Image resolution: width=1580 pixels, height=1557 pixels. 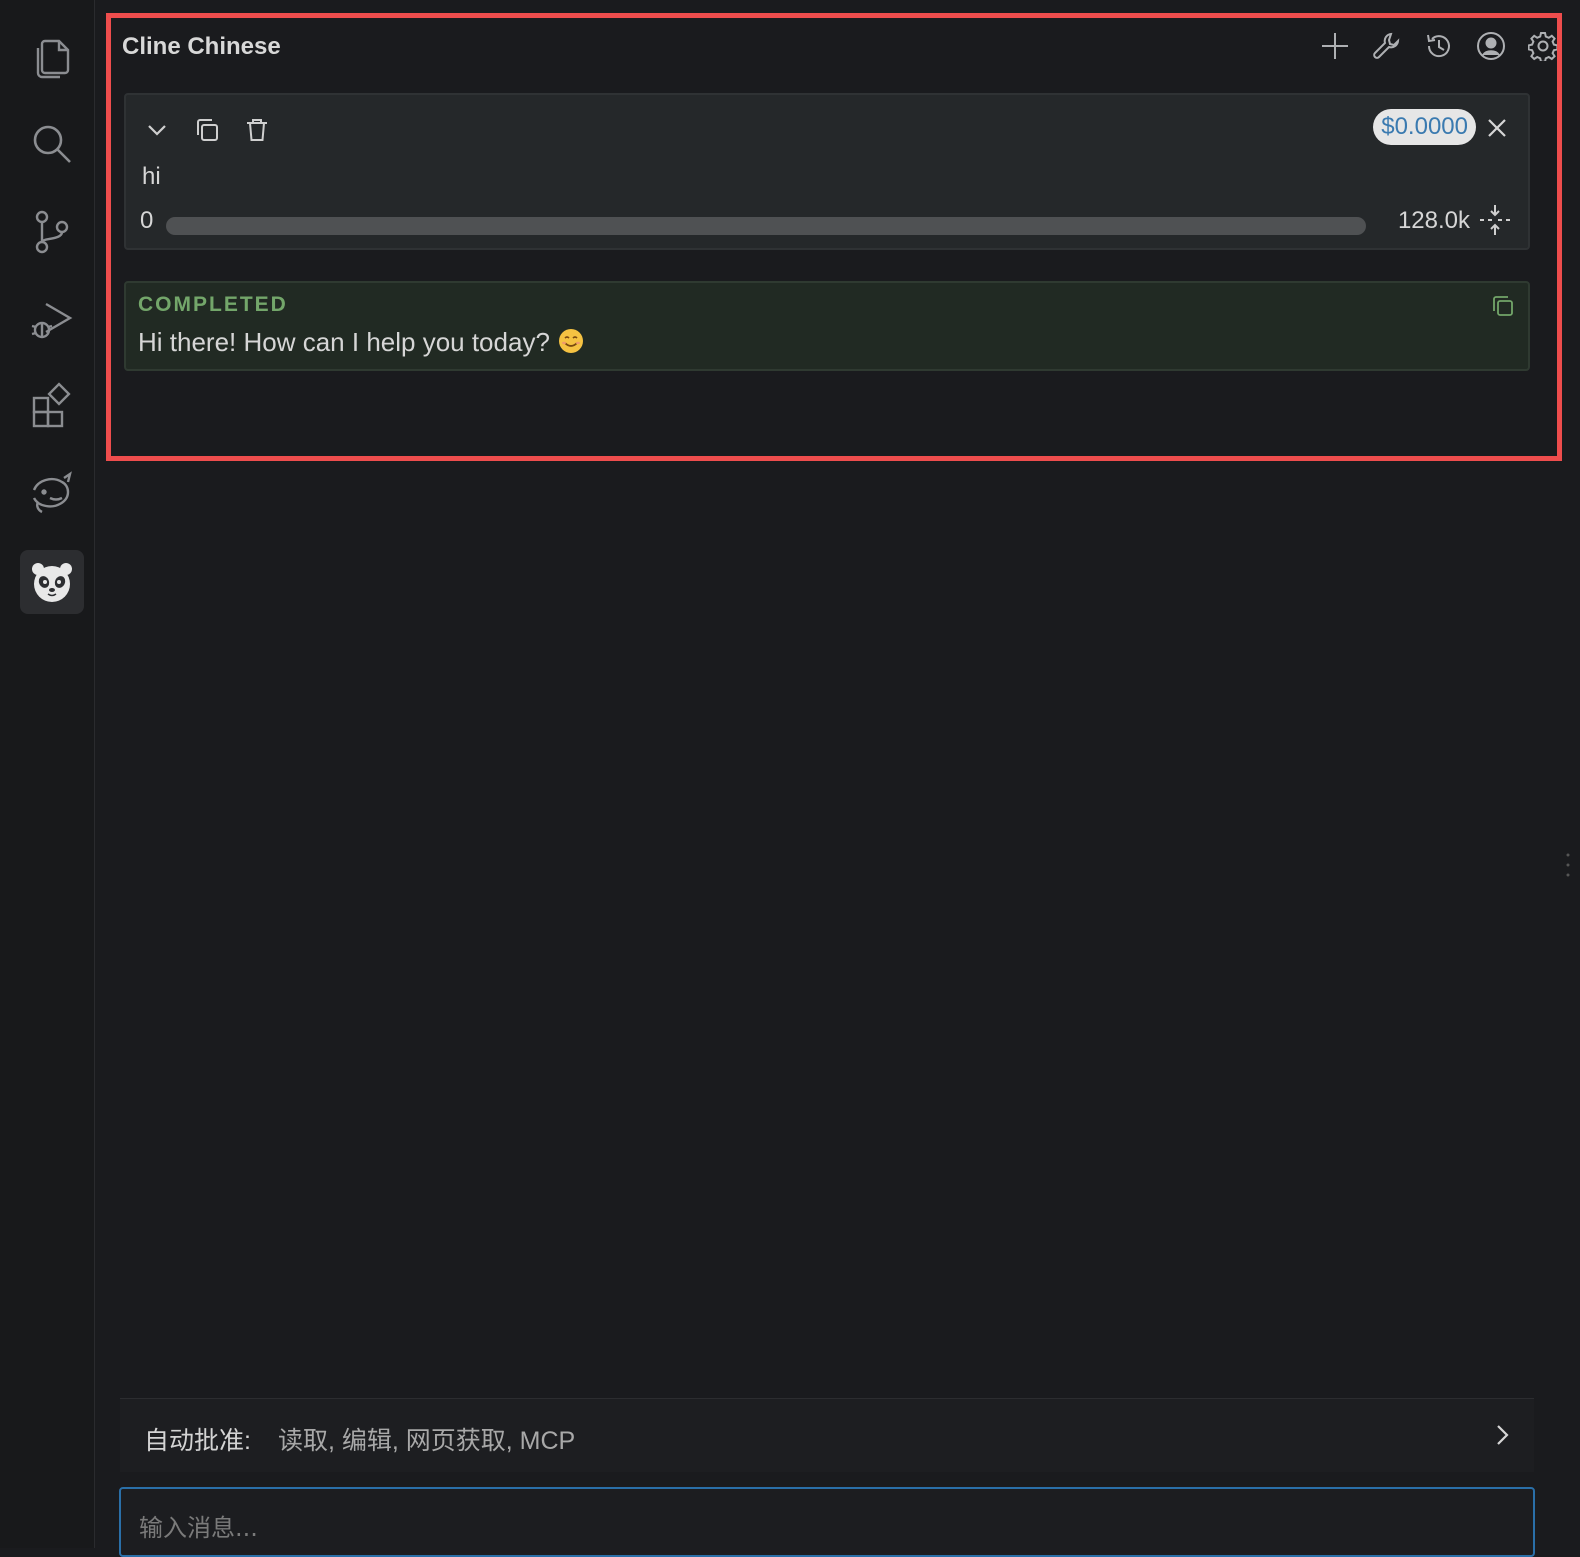 I want to click on account-button, so click(x=1491, y=46).